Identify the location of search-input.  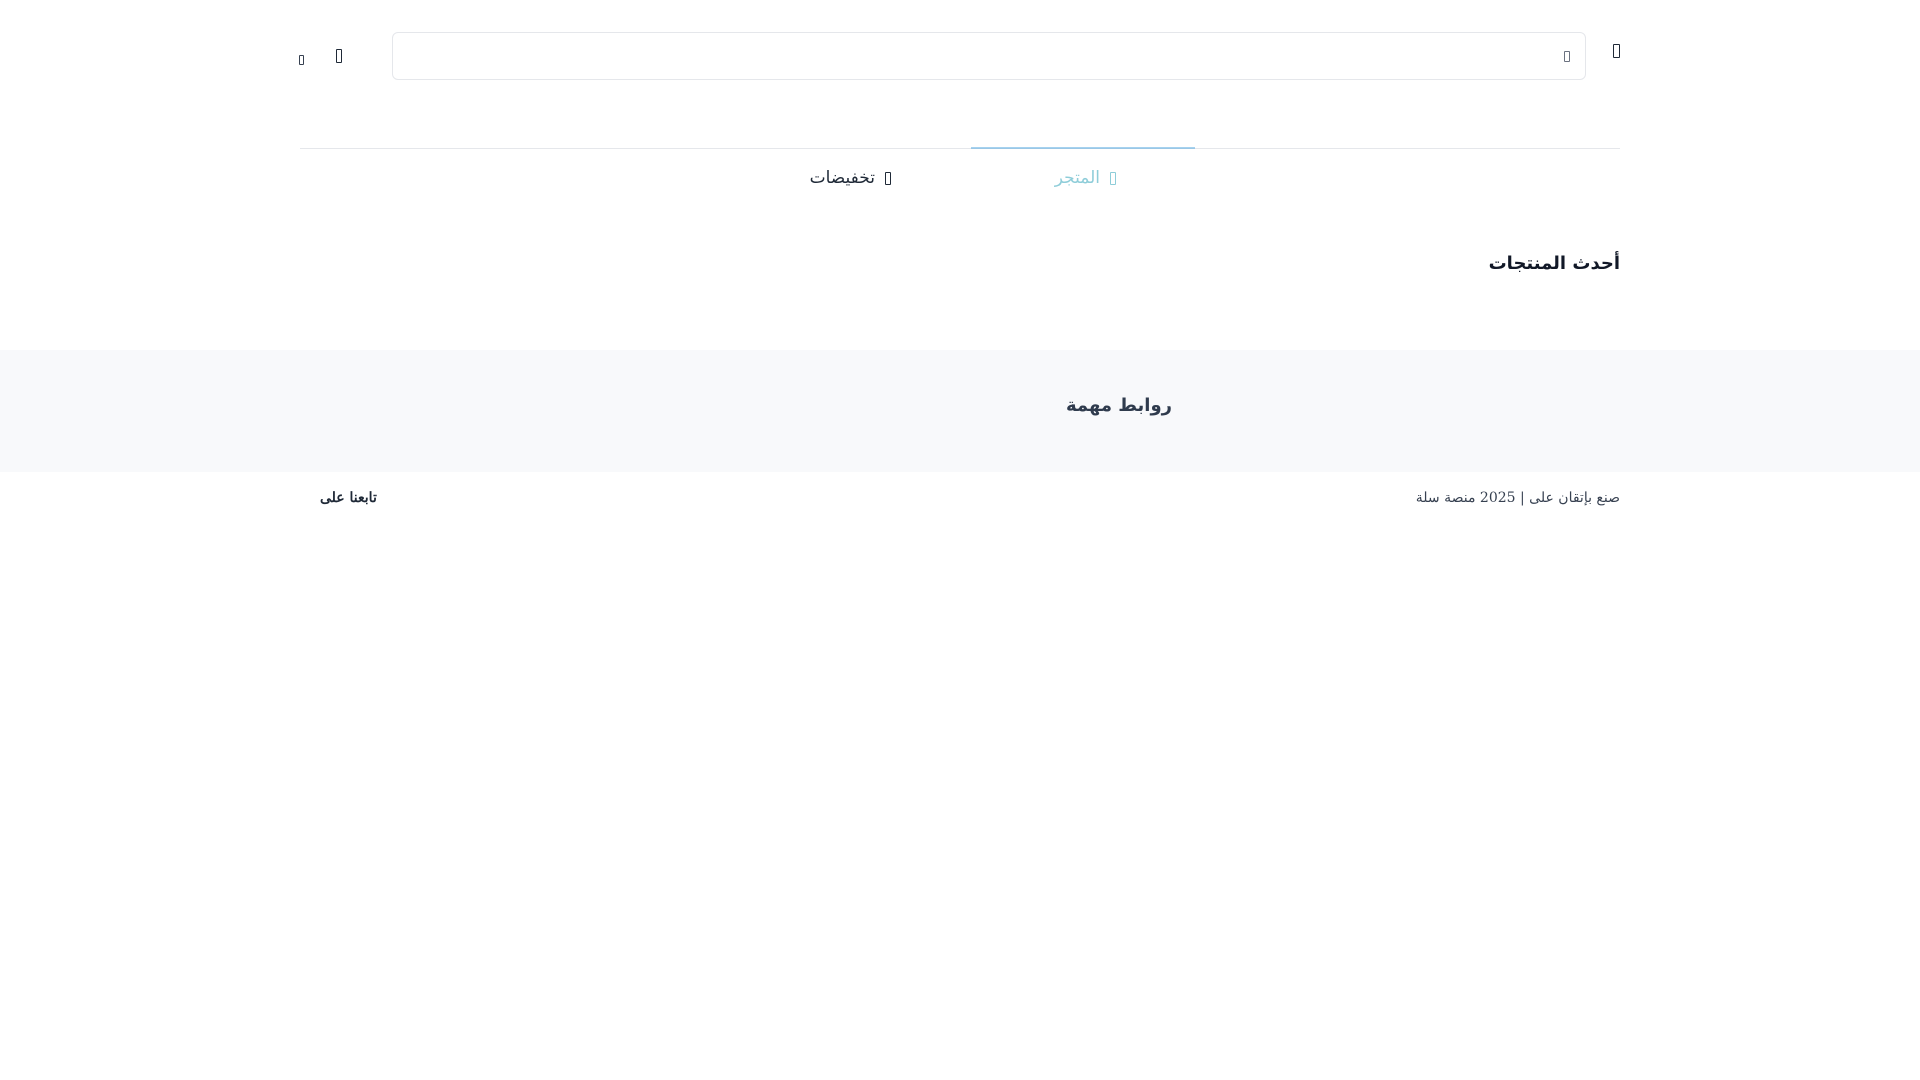
(989, 56).